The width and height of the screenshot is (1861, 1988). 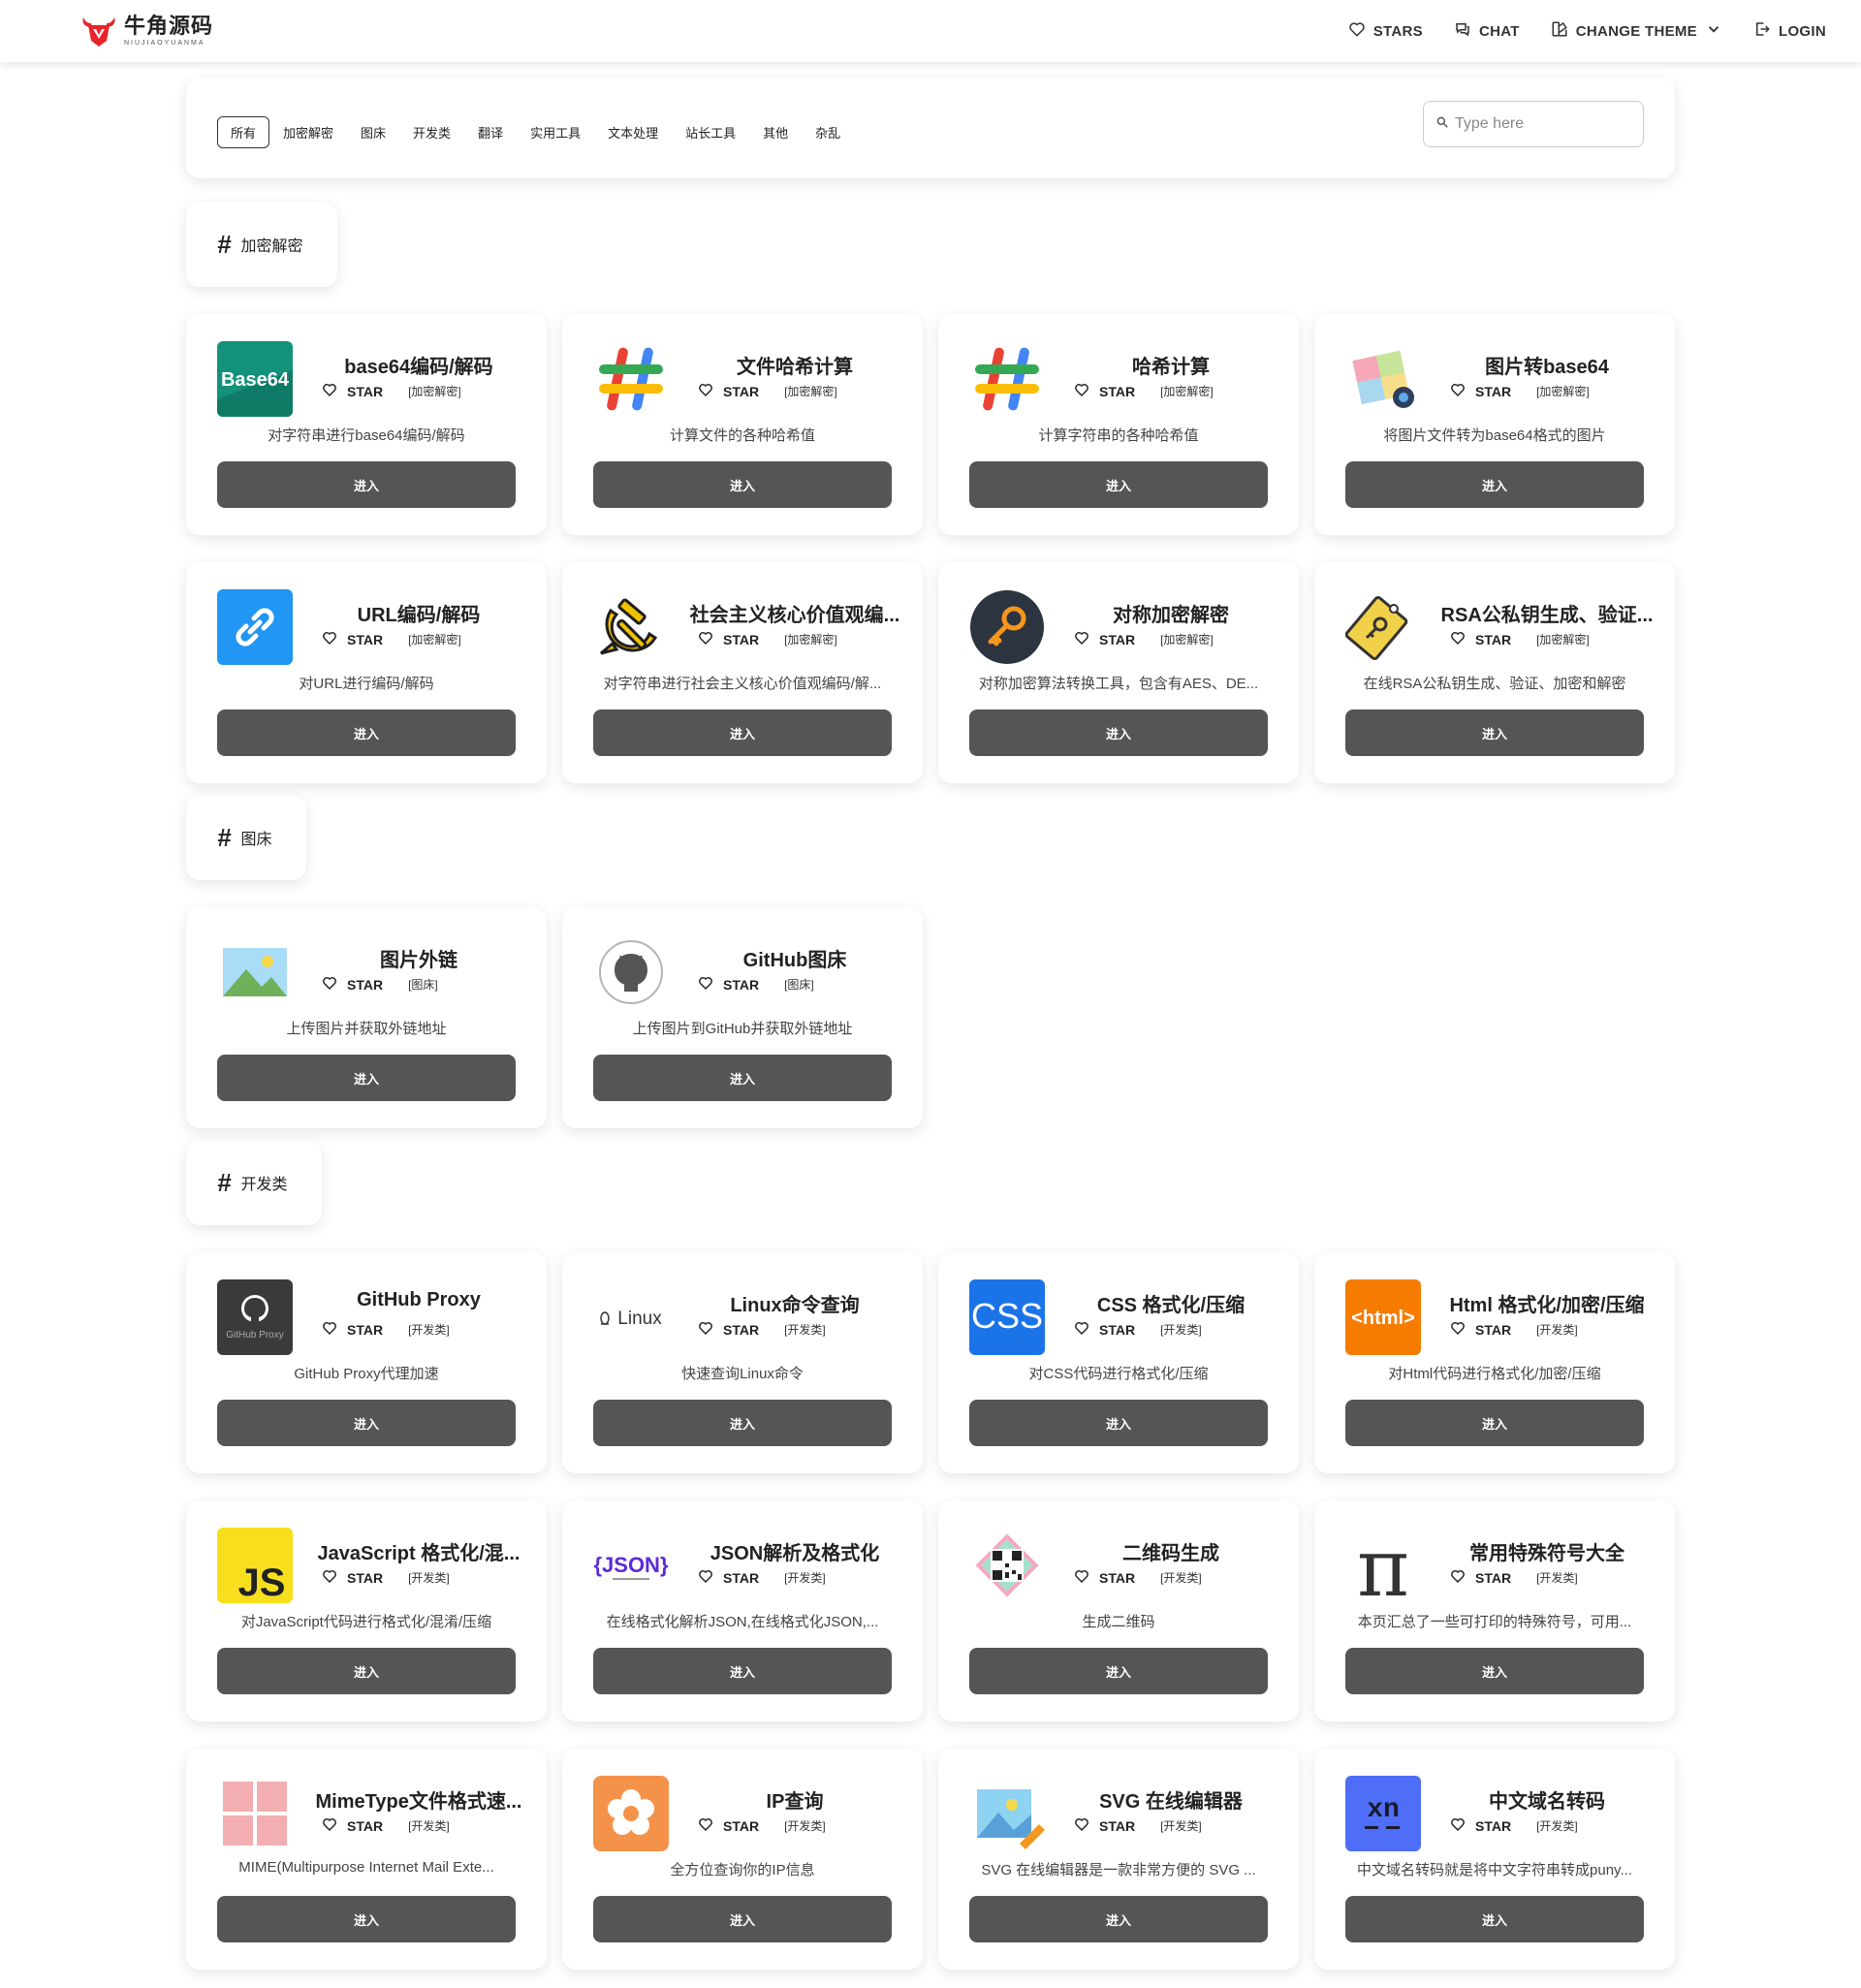 I want to click on tab-other: 其他, so click(x=775, y=132).